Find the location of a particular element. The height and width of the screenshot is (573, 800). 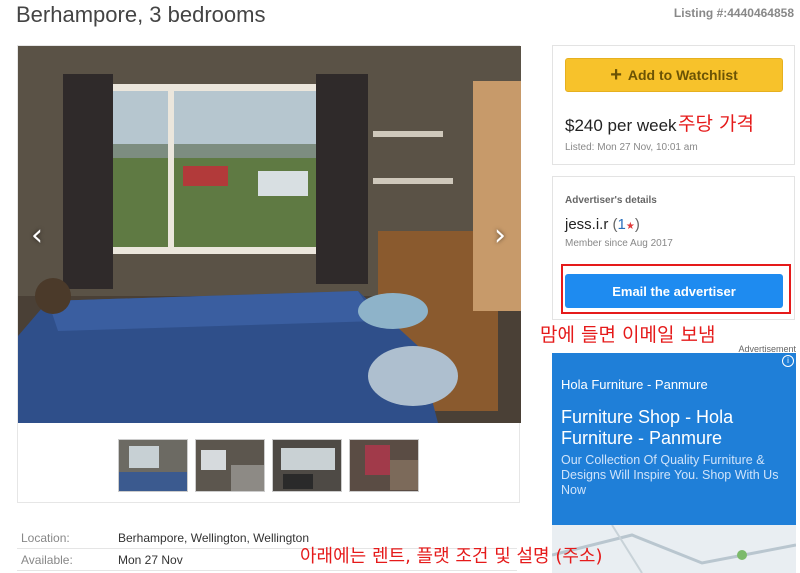

feedback-count: 1 is located at coordinates (622, 224).